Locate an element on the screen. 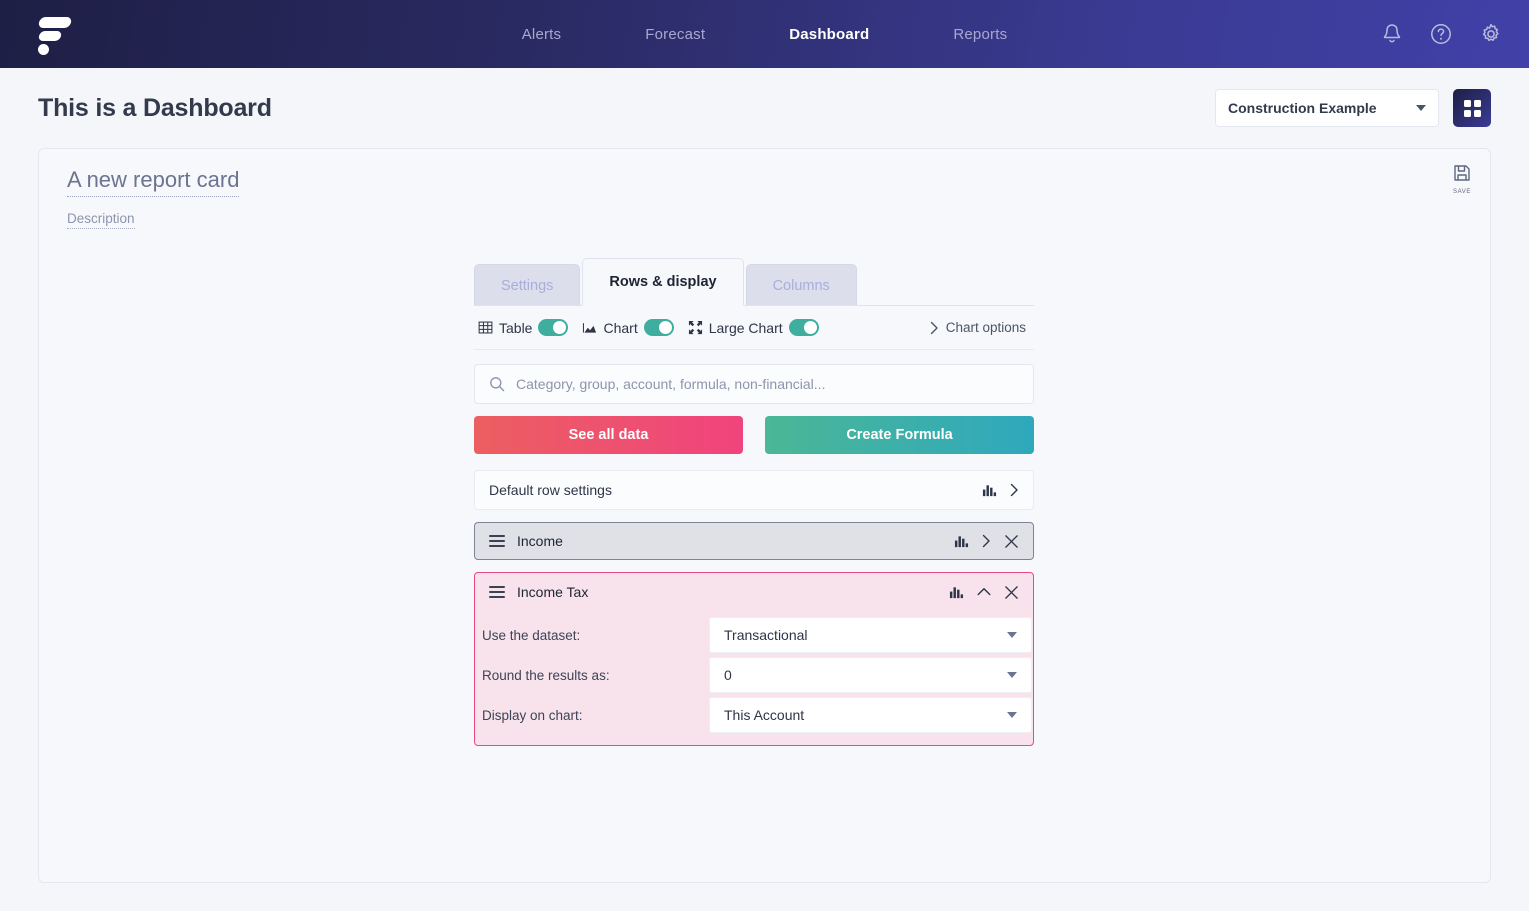 The width and height of the screenshot is (1529, 911). save-button-label: Save is located at coordinates (1462, 190).